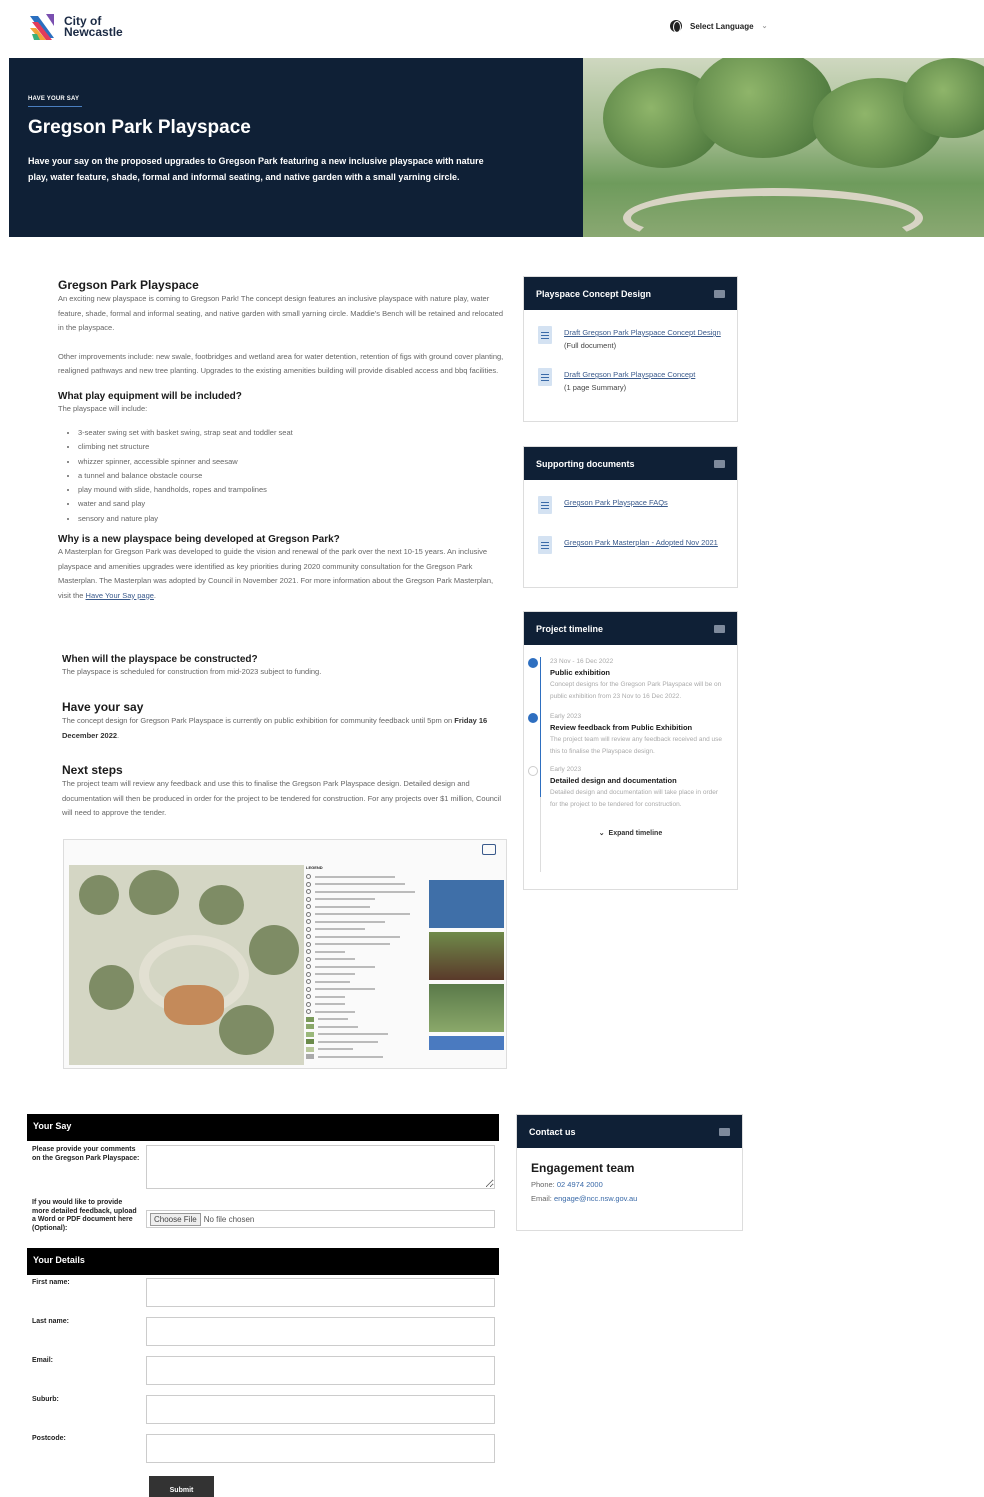 The width and height of the screenshot is (984, 1497). I want to click on first-name-row: First name:, so click(263, 1294).